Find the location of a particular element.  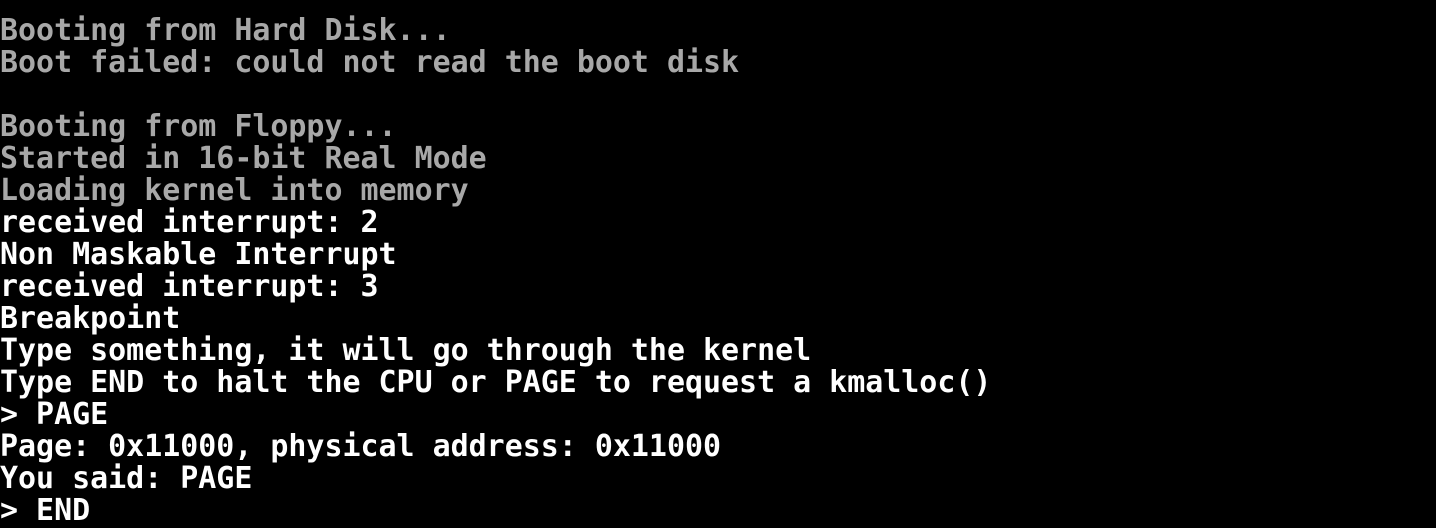

console-line: Loading kernel into memory is located at coordinates (234, 190).